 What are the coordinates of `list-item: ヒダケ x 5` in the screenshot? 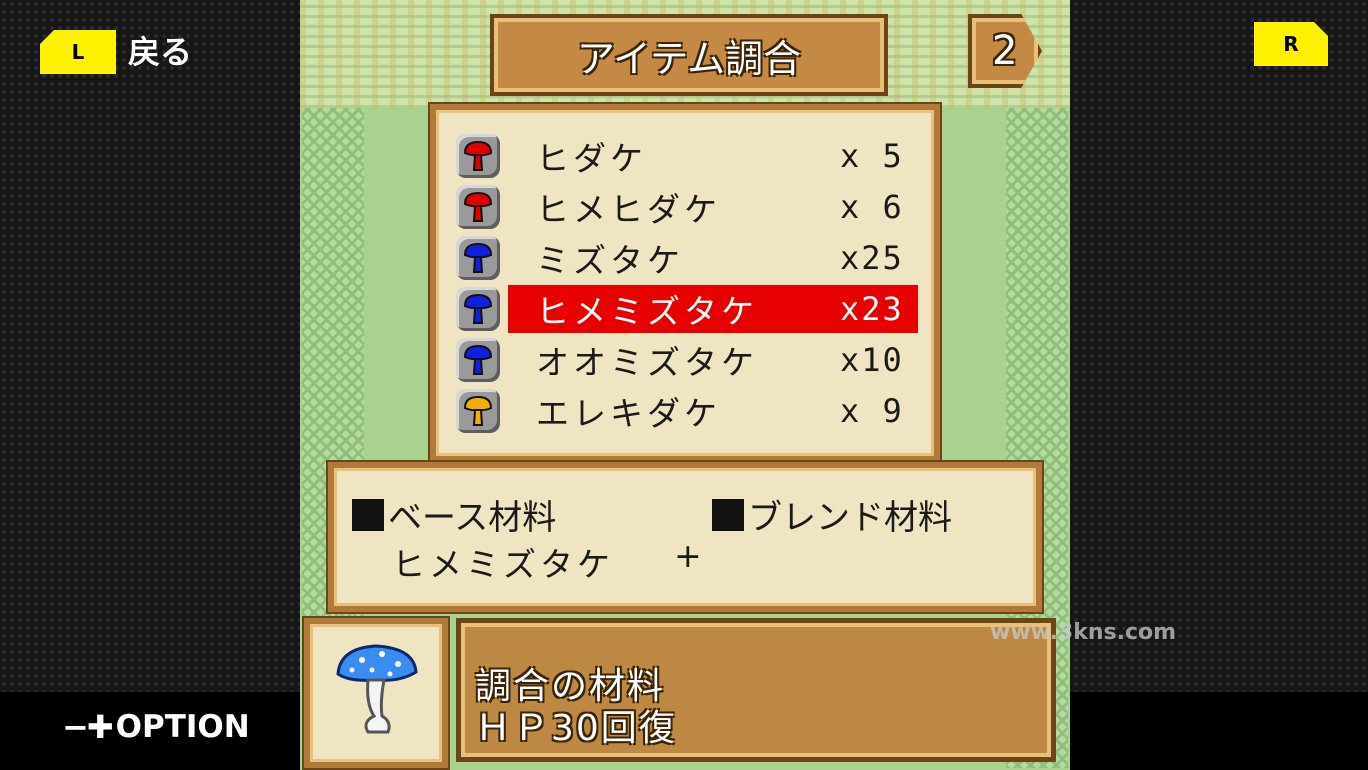 It's located at (685, 156).